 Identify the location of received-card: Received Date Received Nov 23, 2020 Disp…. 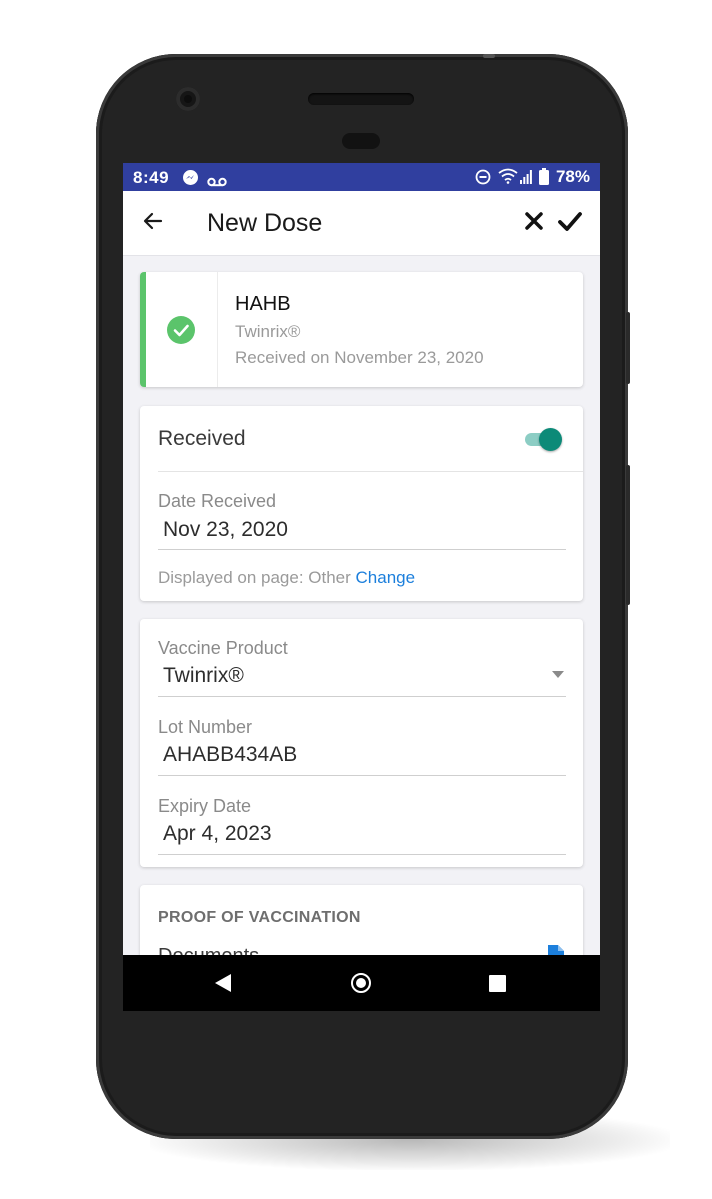
(361, 503).